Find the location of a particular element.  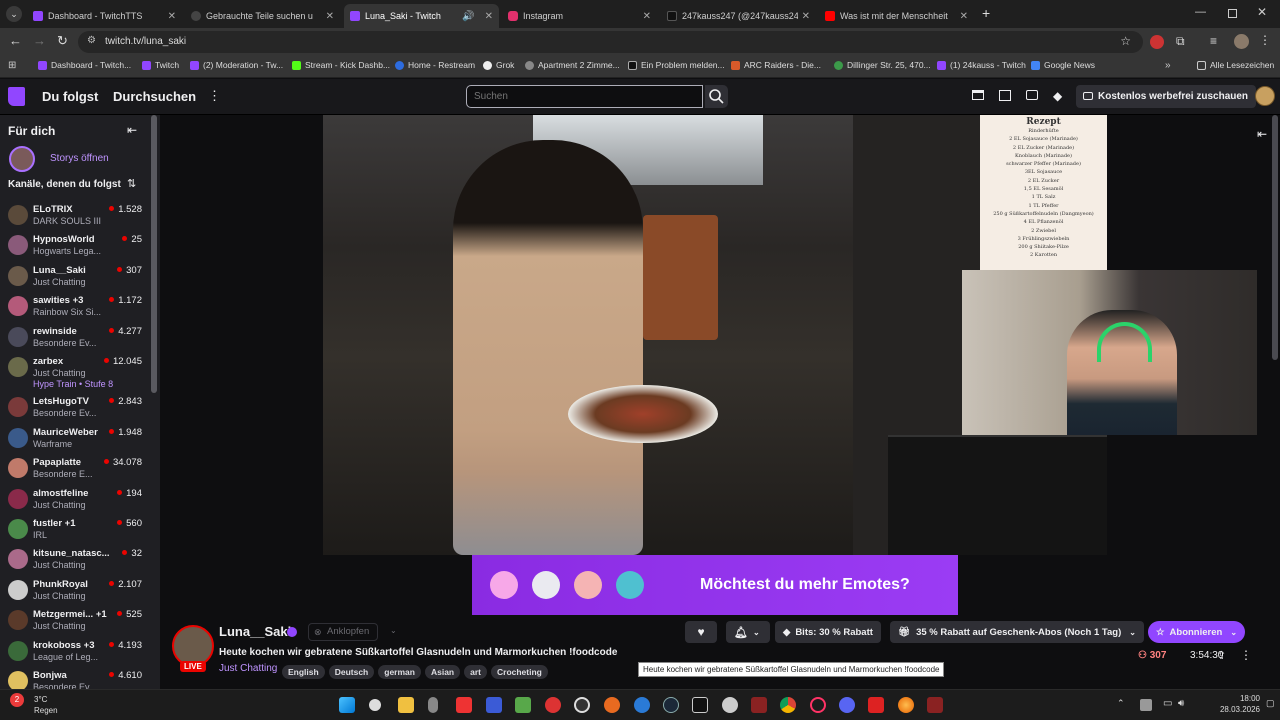

search-button is located at coordinates (716, 96).